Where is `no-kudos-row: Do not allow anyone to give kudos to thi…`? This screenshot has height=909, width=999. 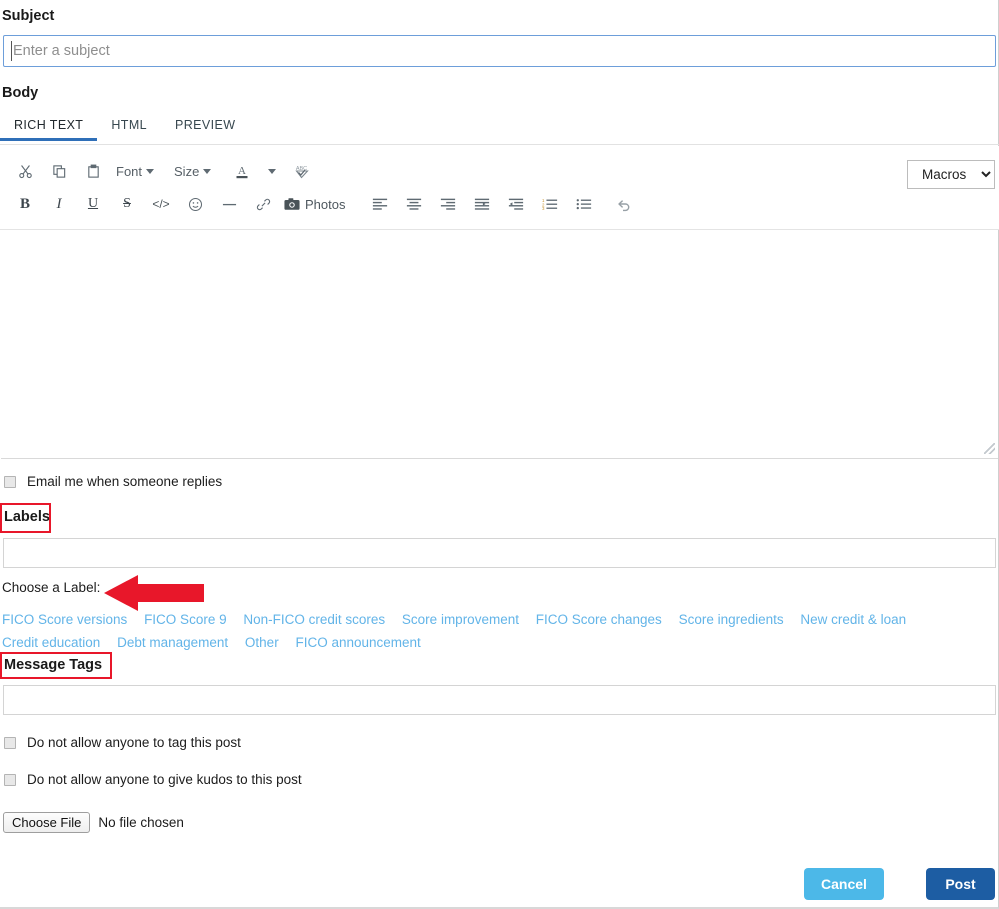 no-kudos-row: Do not allow anyone to give kudos to thi… is located at coordinates (153, 779).